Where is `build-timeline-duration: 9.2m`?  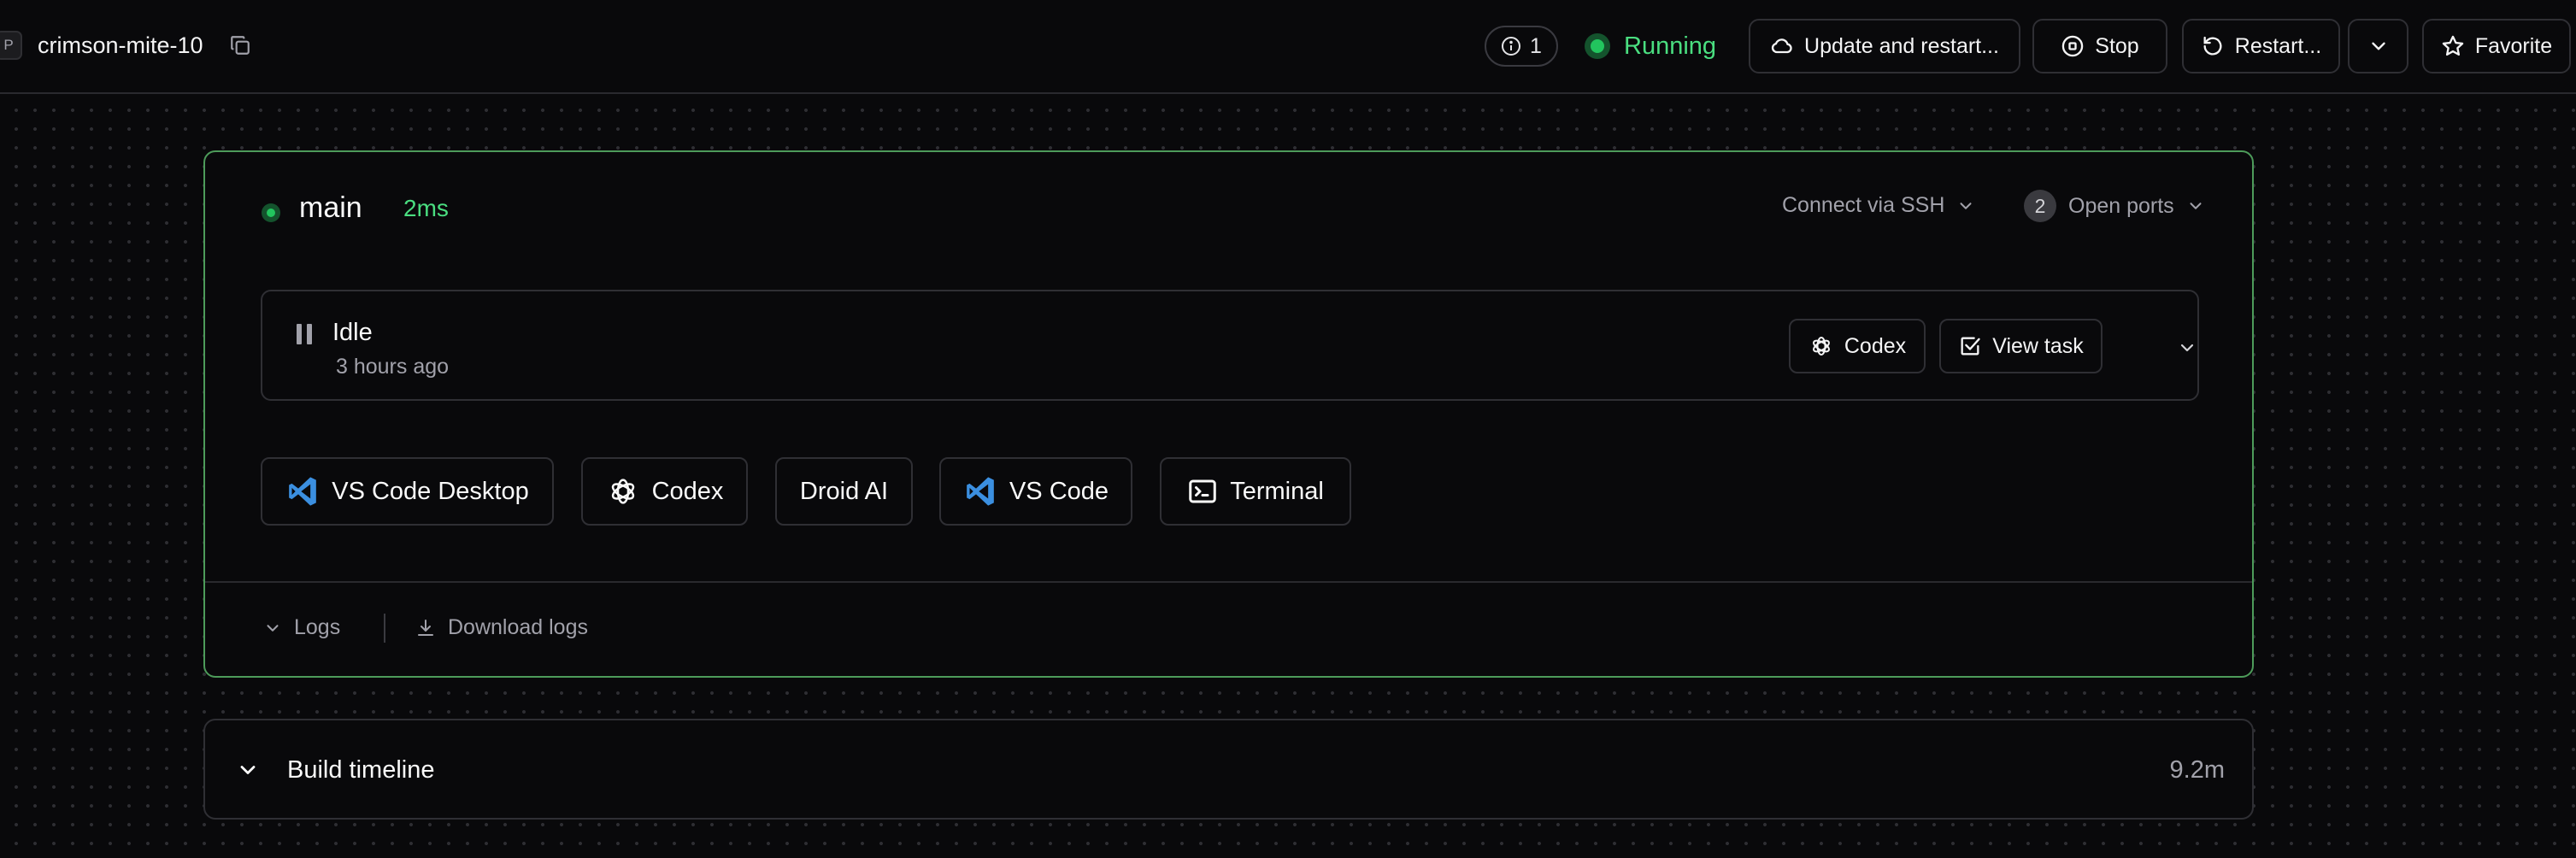 build-timeline-duration: 9.2m is located at coordinates (2197, 770).